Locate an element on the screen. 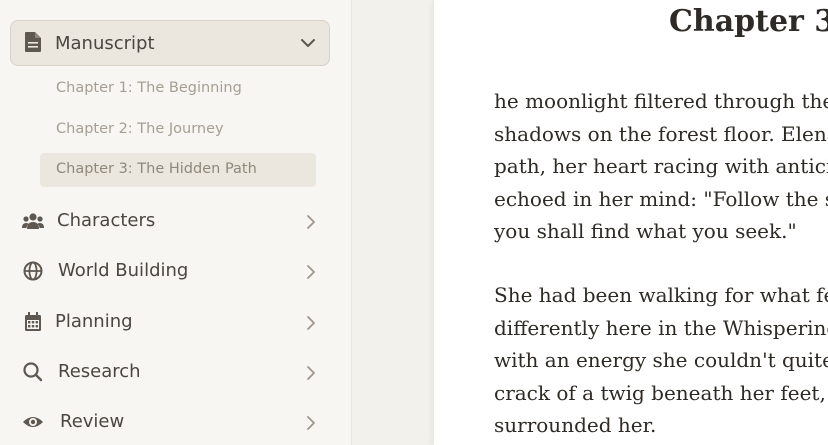 This screenshot has width=828, height=445. sidebar-item-characters: Characters is located at coordinates (176, 221).